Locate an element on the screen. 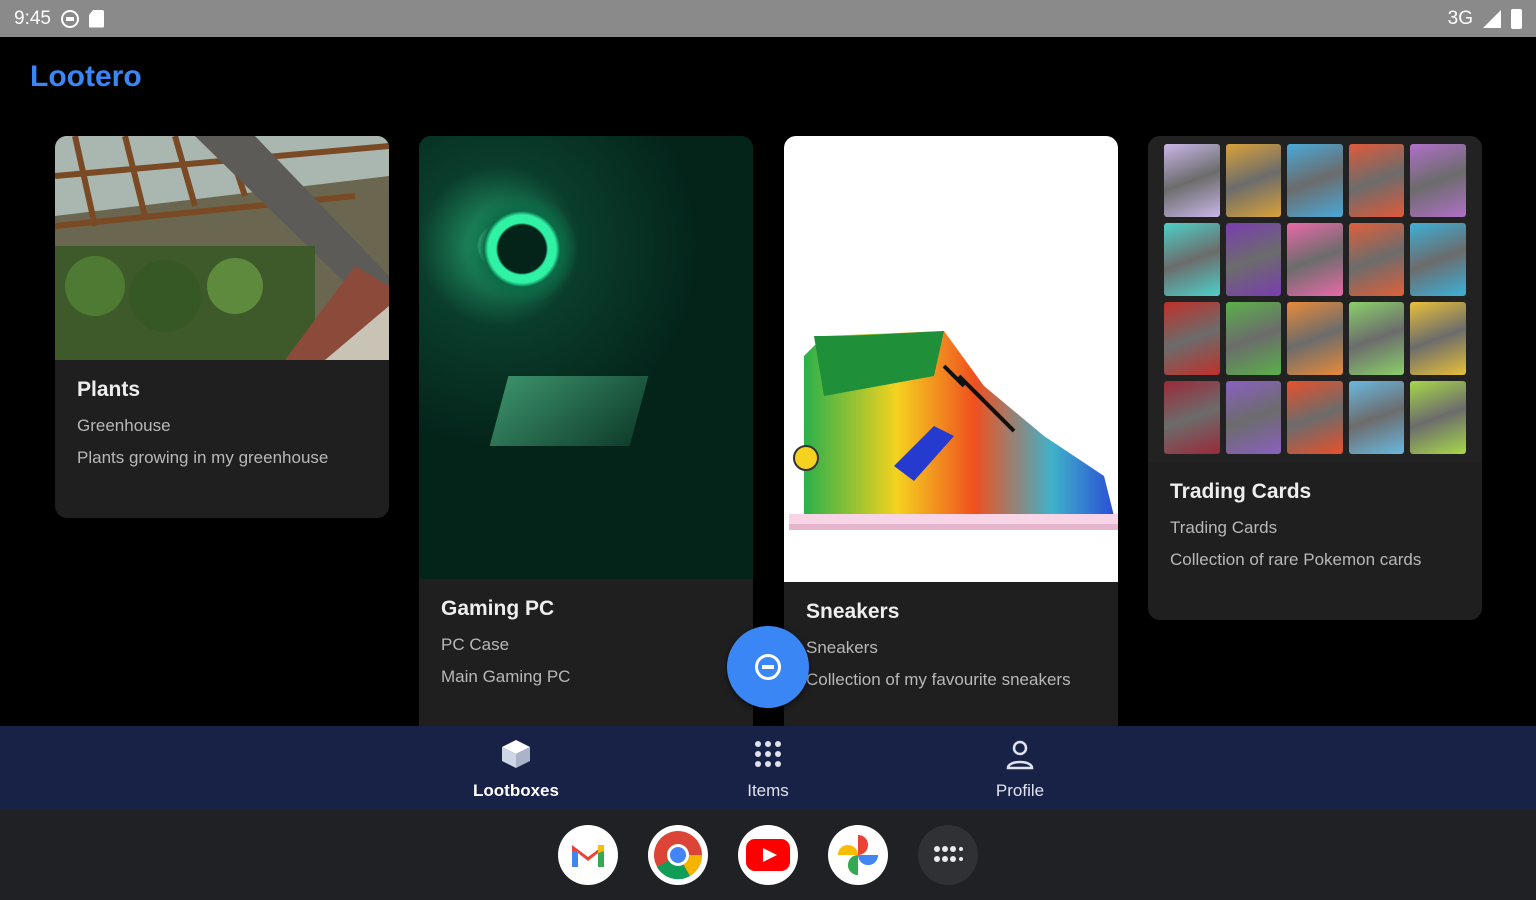 The image size is (1536, 900). gmail-icon is located at coordinates (588, 856).